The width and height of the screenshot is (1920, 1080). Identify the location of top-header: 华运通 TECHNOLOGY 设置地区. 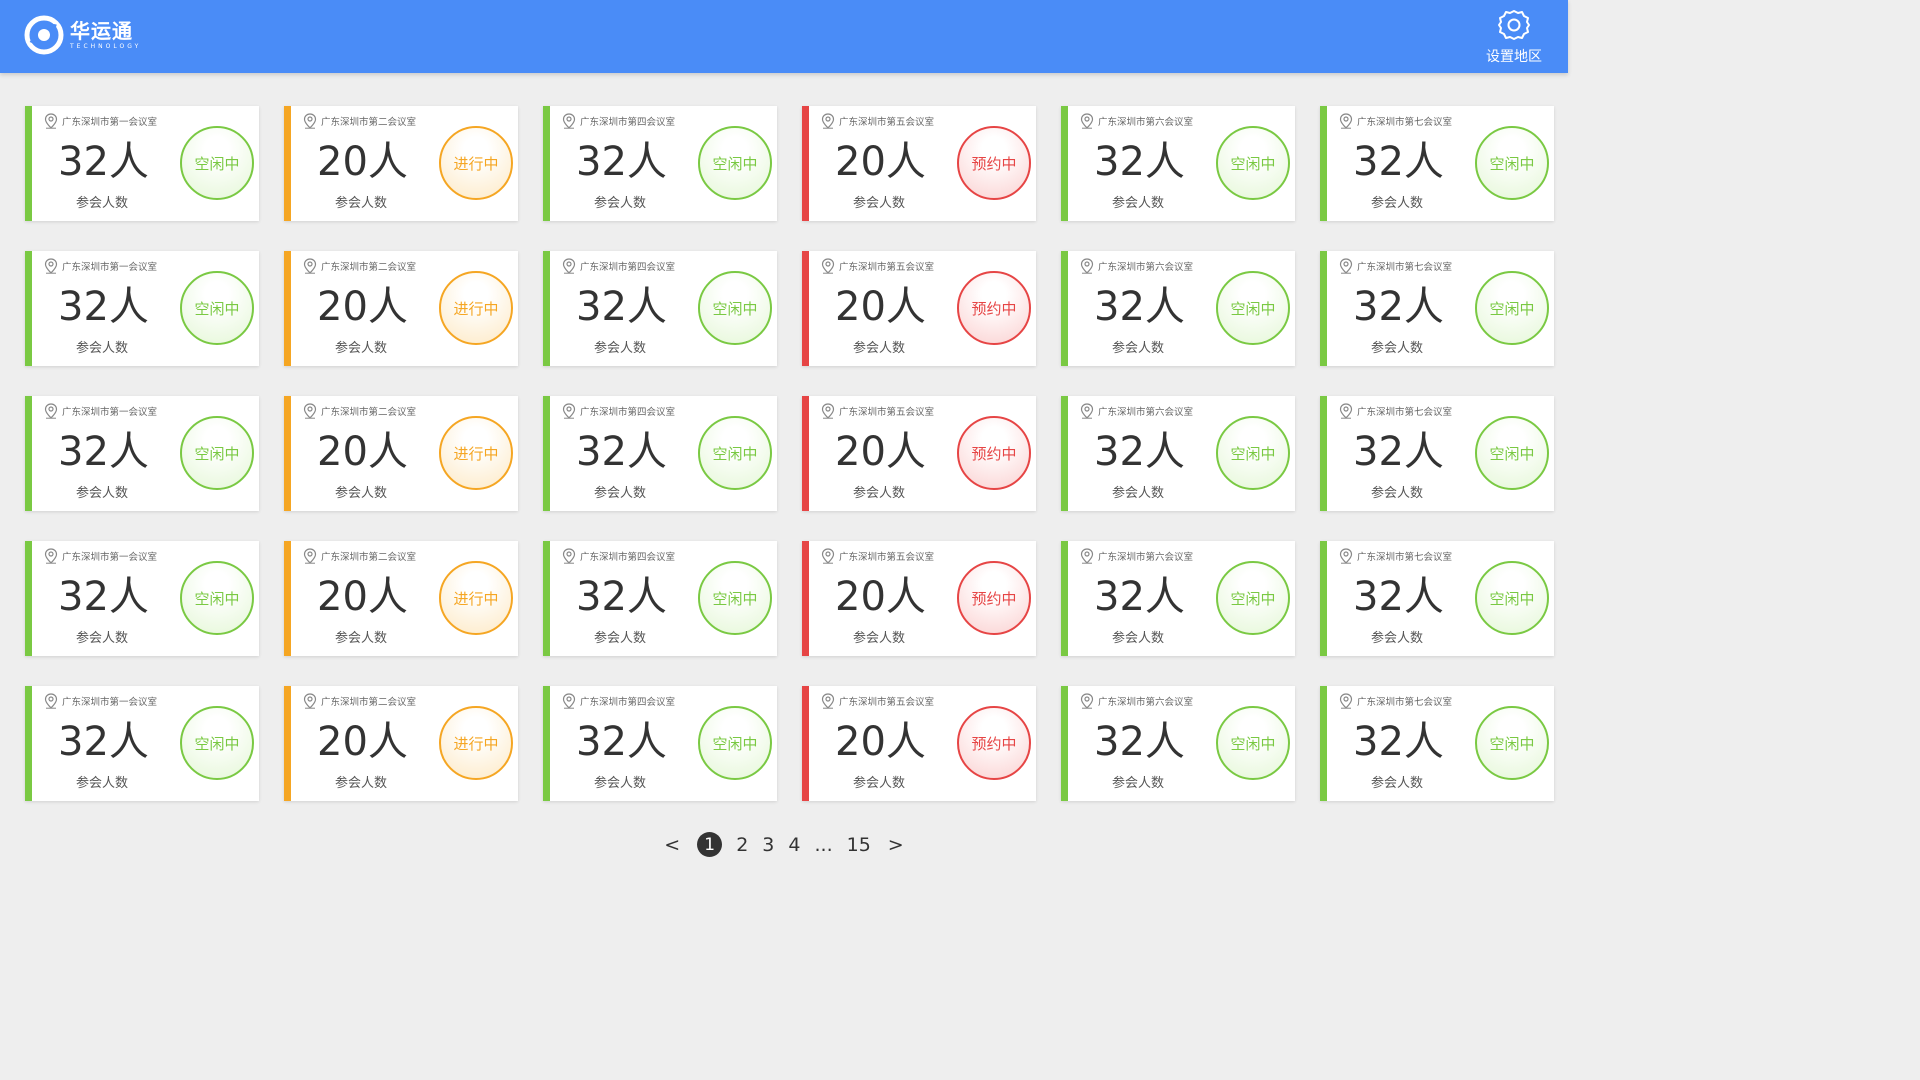
(784, 36).